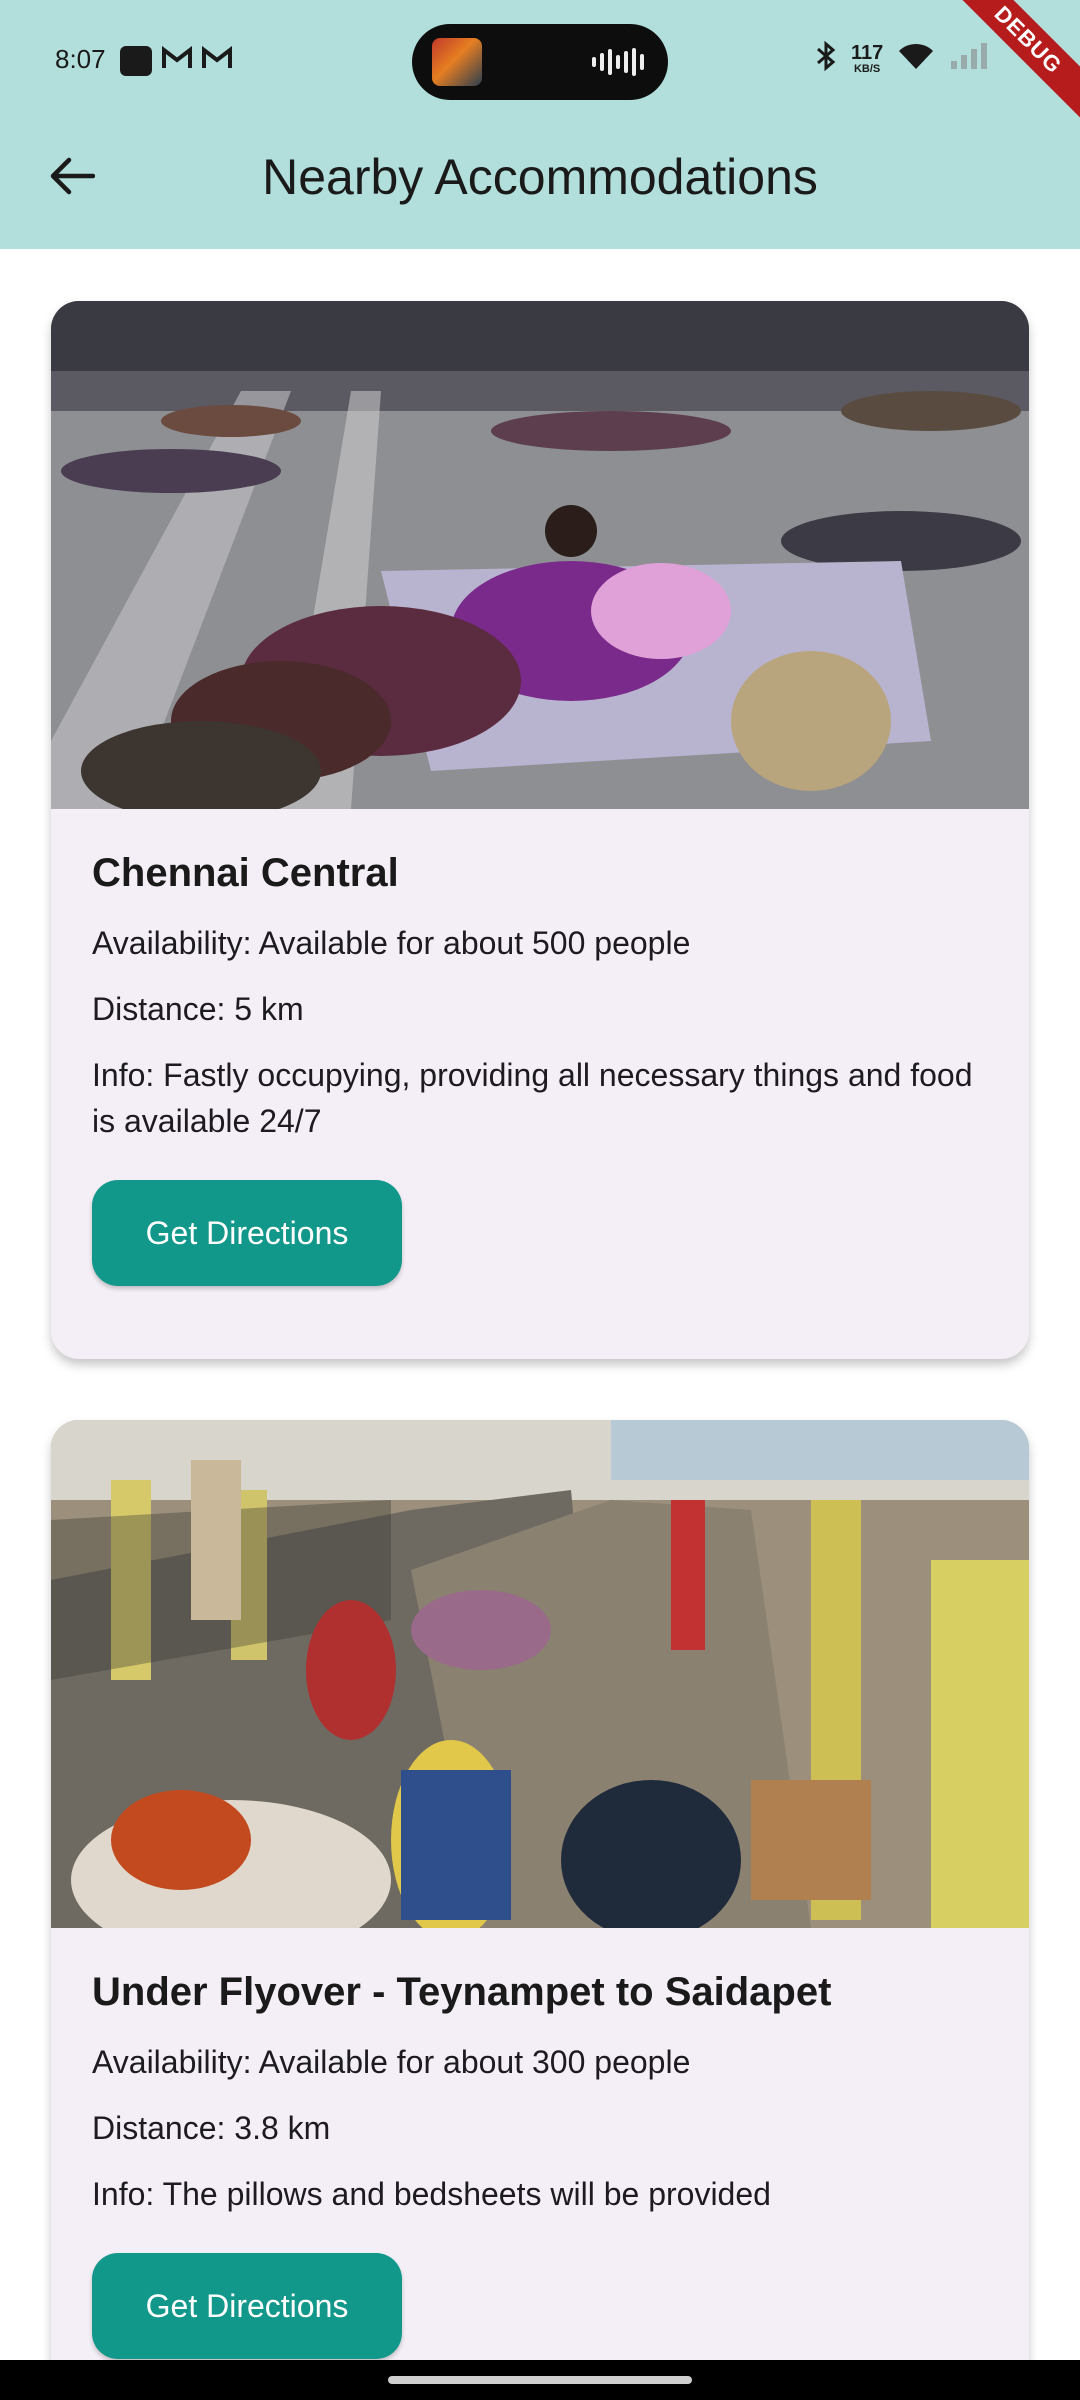  I want to click on network-speed-value: 117, so click(867, 52).